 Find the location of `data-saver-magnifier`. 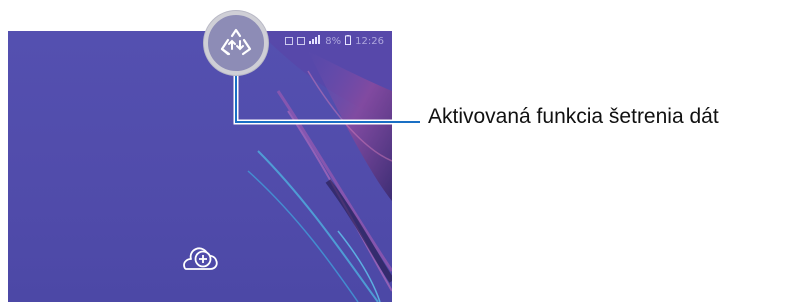

data-saver-magnifier is located at coordinates (236, 43).